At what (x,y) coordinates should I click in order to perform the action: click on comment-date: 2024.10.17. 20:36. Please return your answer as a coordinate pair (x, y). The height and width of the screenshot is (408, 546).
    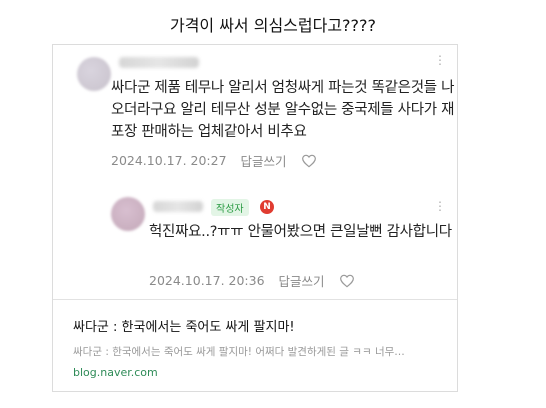
    Looking at the image, I should click on (207, 280).